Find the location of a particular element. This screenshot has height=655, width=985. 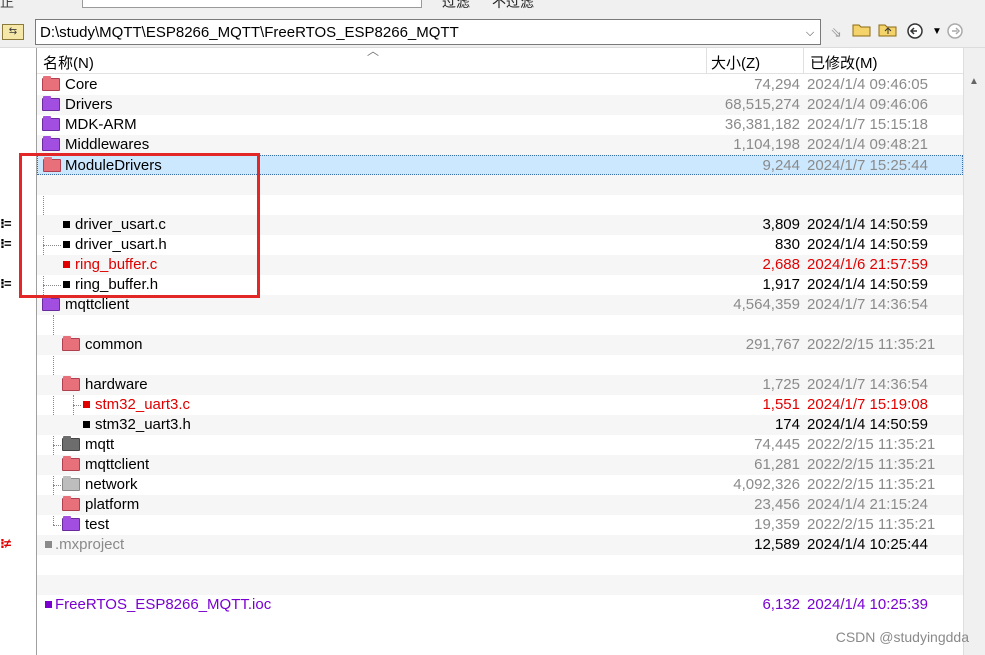

list-item: platform 23,456 2024/1/4 21:15:24 is located at coordinates (500, 505).